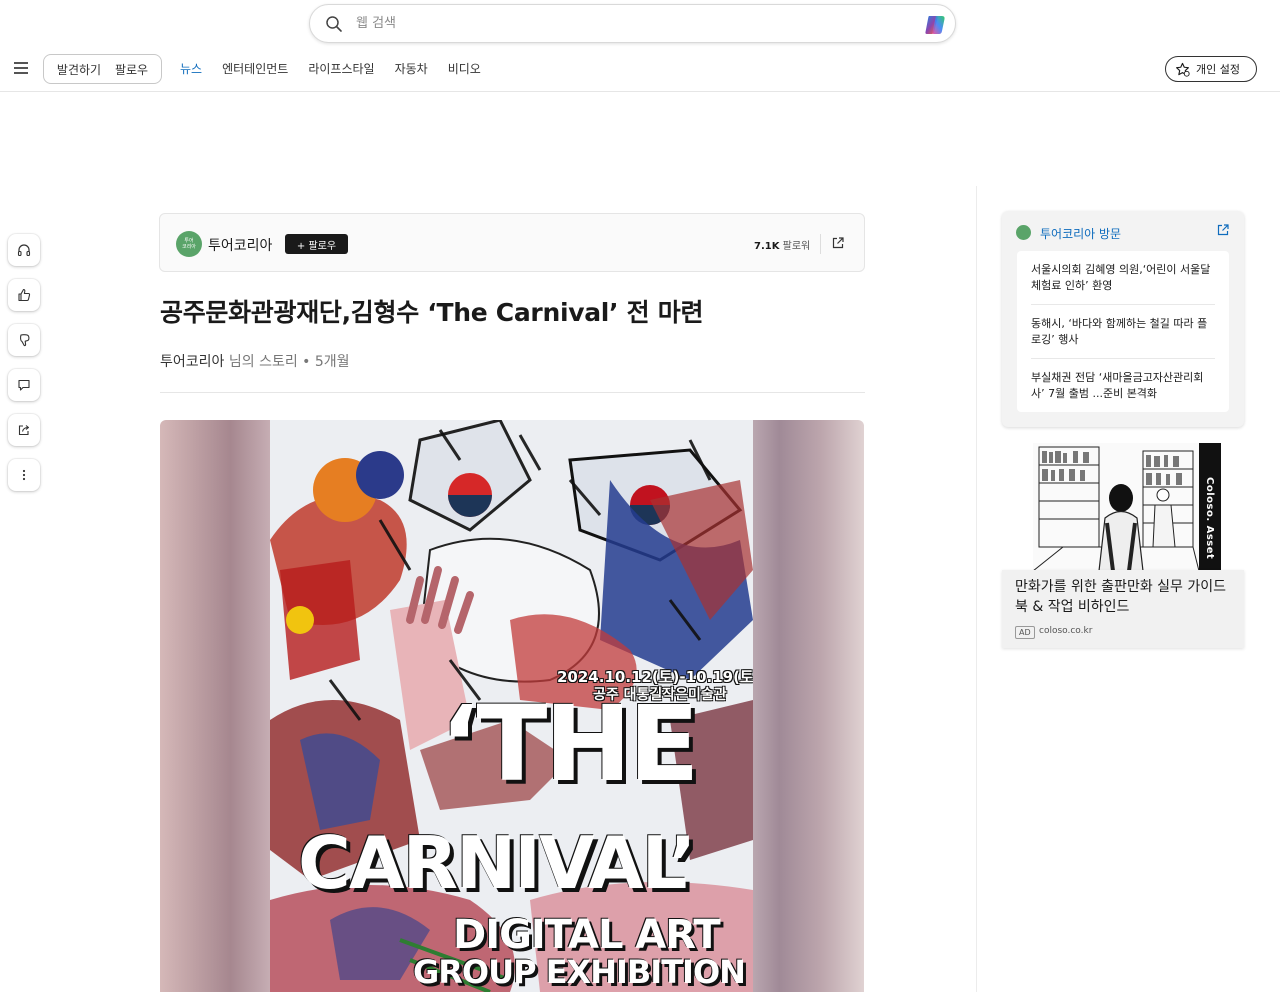 The height and width of the screenshot is (992, 1280). What do you see at coordinates (1080, 233) in the screenshot?
I see `visit-publisher-link: 투어코리아 방문` at bounding box center [1080, 233].